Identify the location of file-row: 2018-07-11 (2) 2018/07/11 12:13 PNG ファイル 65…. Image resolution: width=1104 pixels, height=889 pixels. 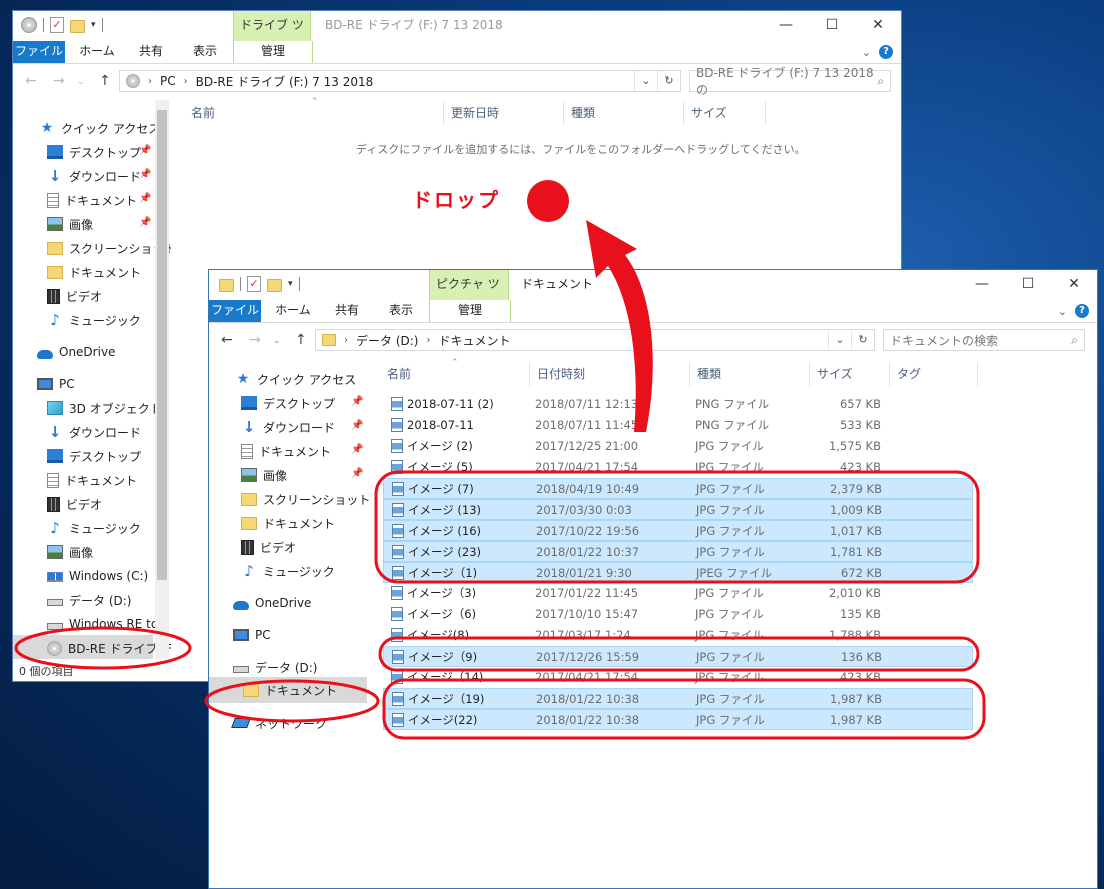
(678, 404).